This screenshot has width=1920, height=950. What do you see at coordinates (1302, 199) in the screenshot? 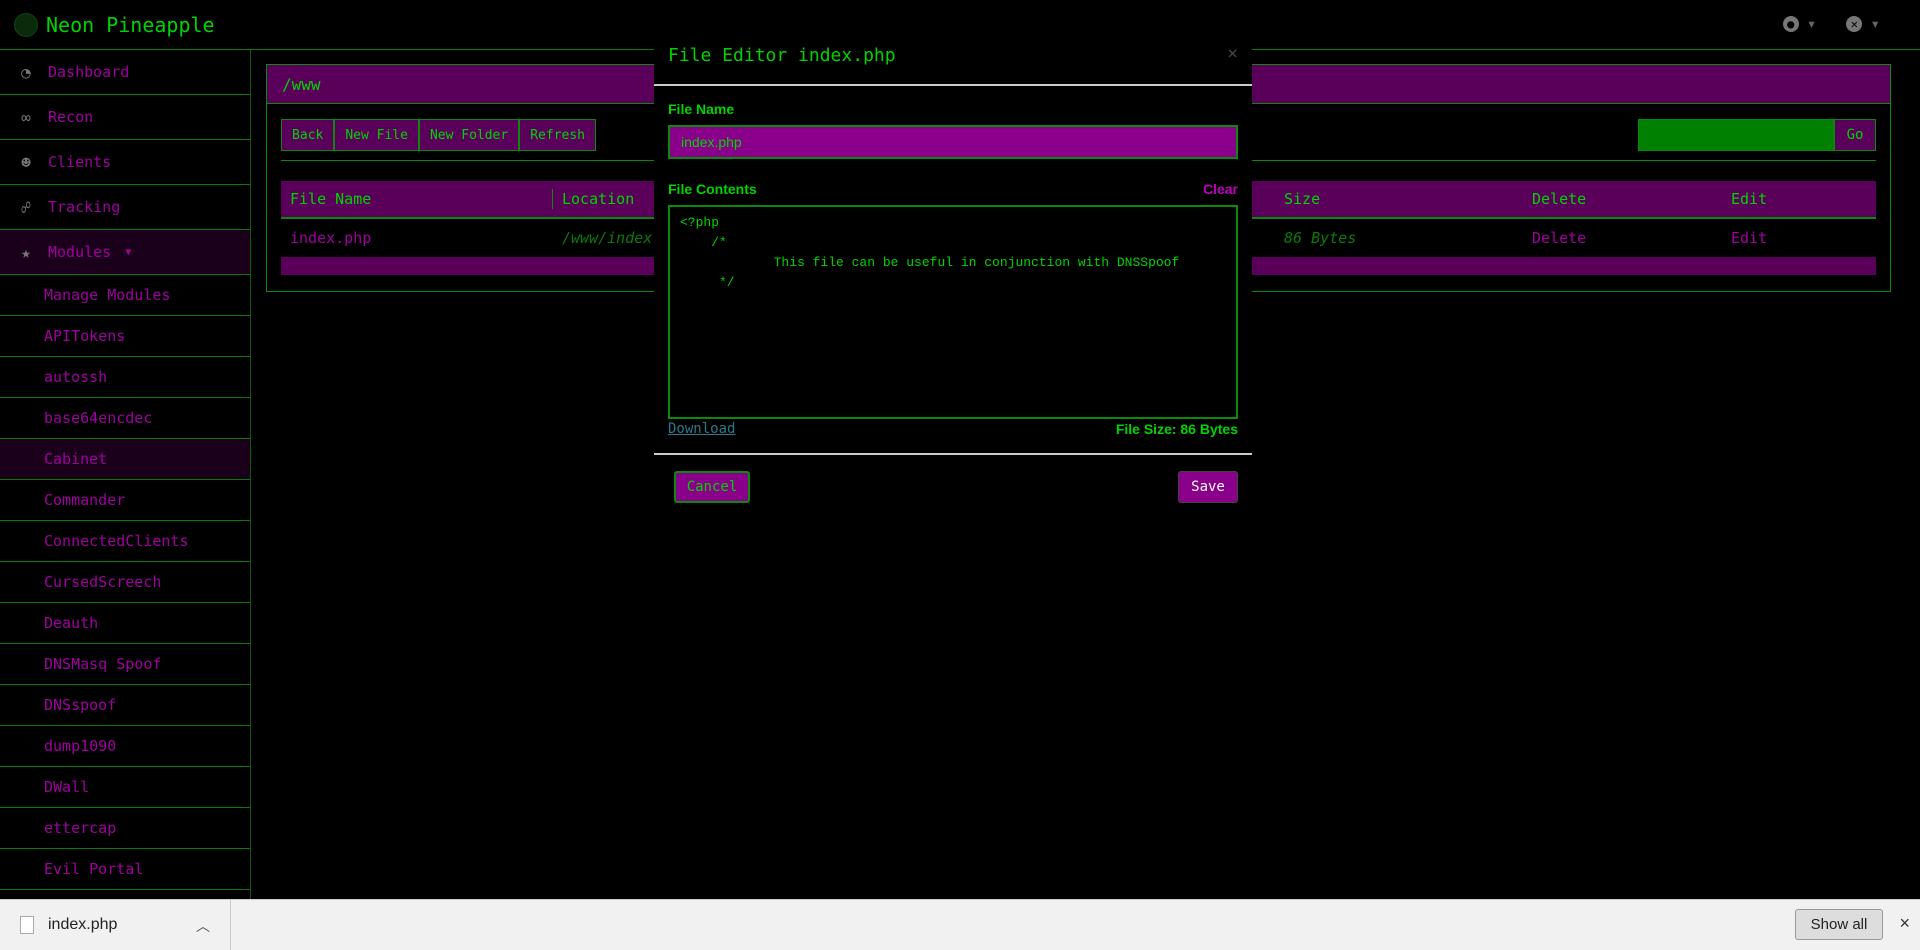
I see `col-size: Size` at bounding box center [1302, 199].